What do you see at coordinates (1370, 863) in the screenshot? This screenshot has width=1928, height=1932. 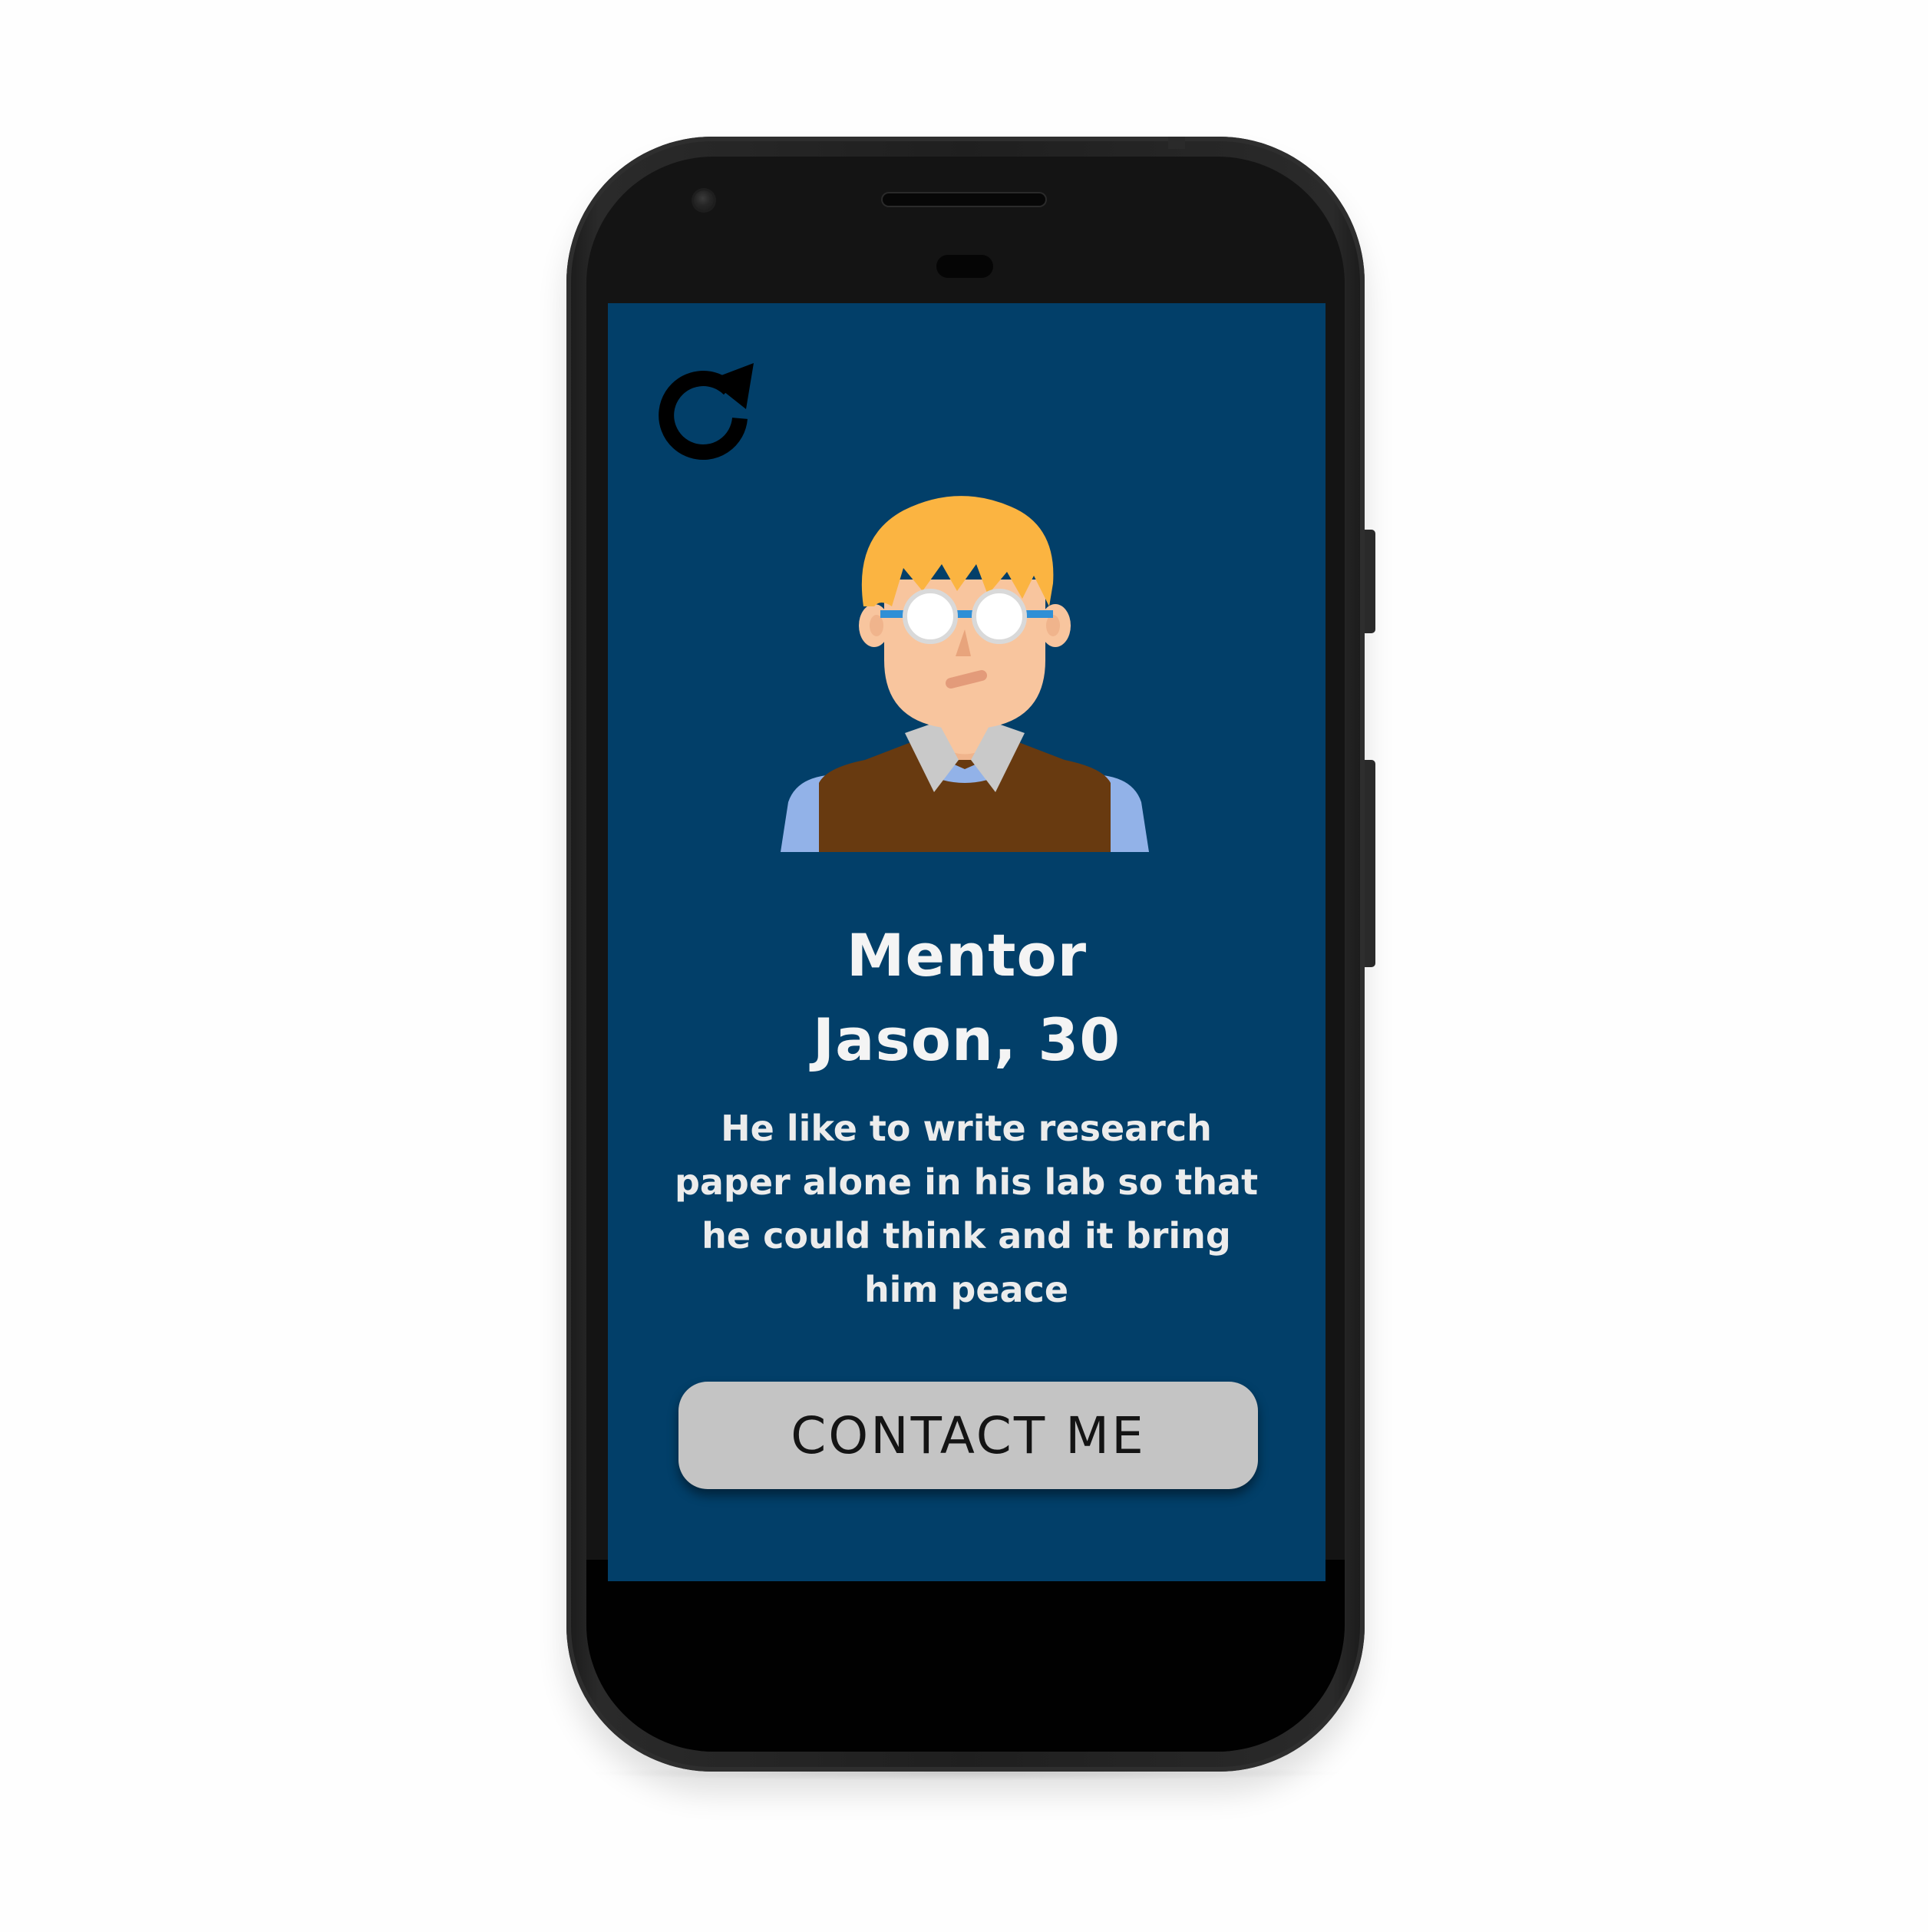 I see `volume-button` at bounding box center [1370, 863].